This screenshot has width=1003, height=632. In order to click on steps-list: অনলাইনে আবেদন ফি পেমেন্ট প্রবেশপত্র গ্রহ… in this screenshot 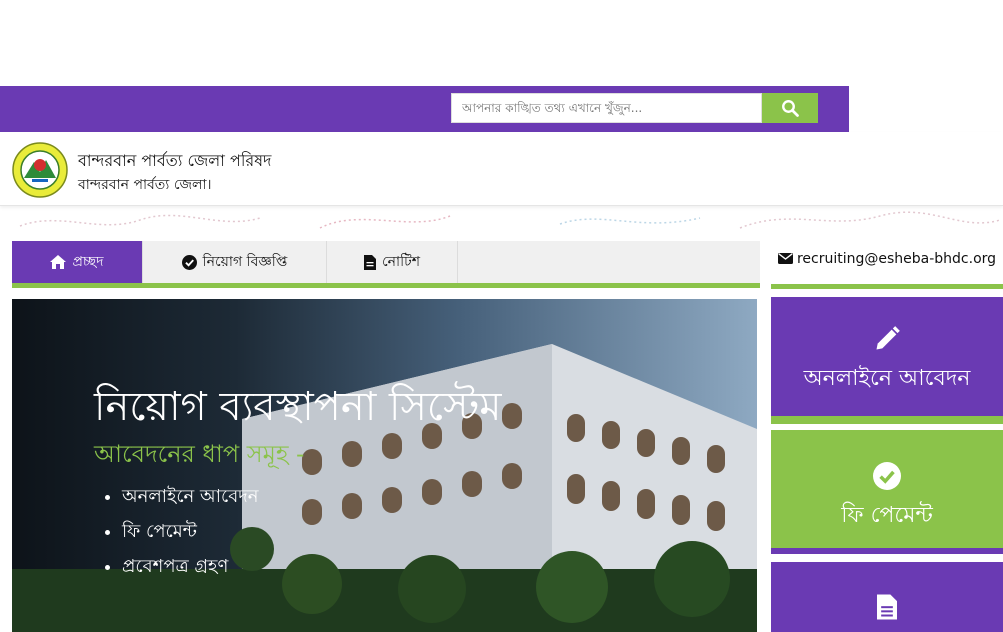, I will do `click(190, 534)`.